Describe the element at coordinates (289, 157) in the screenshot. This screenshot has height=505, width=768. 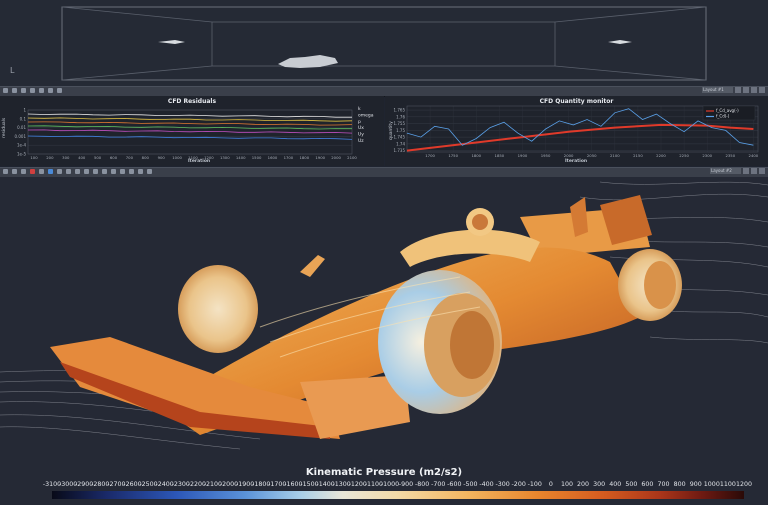
I see `residuals-x-tick: 1700` at that location.